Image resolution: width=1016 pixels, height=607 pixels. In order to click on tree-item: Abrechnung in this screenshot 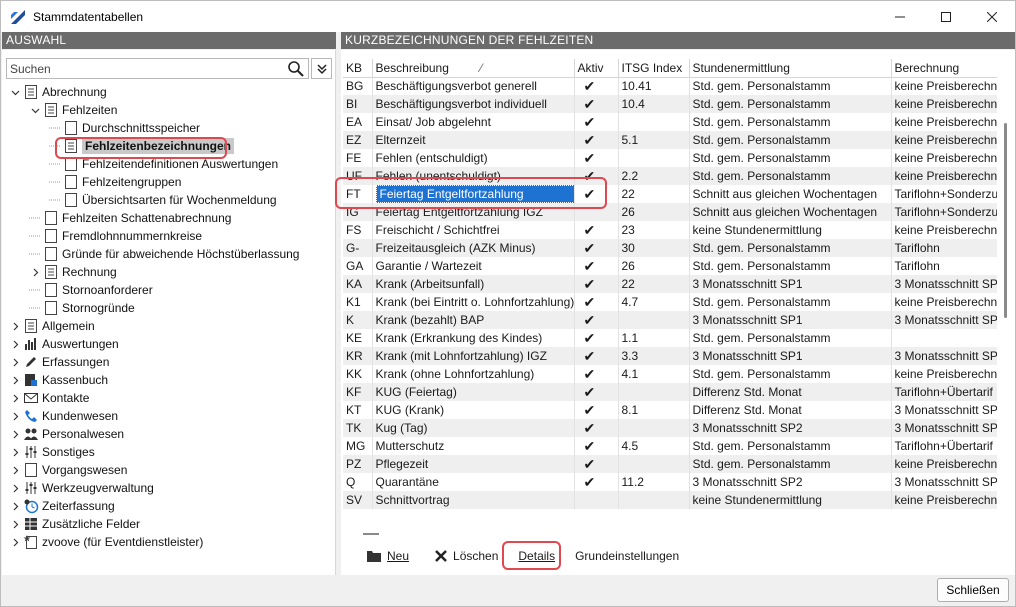, I will do `click(58, 92)`.